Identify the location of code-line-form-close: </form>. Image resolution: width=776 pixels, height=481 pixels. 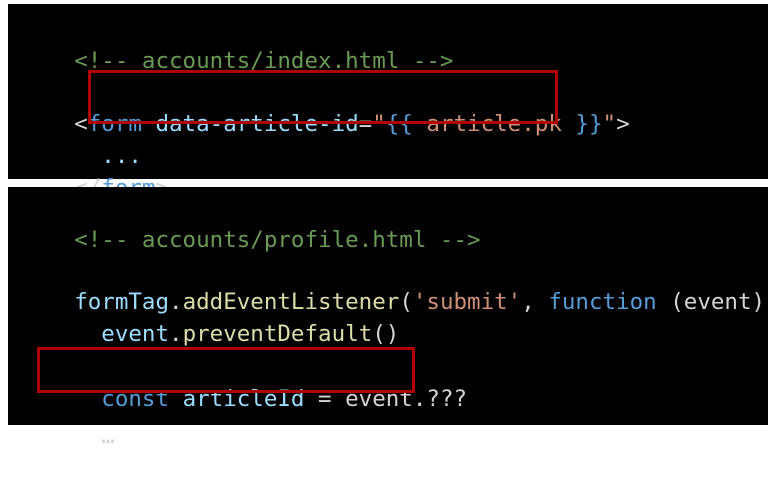
(94, 172).